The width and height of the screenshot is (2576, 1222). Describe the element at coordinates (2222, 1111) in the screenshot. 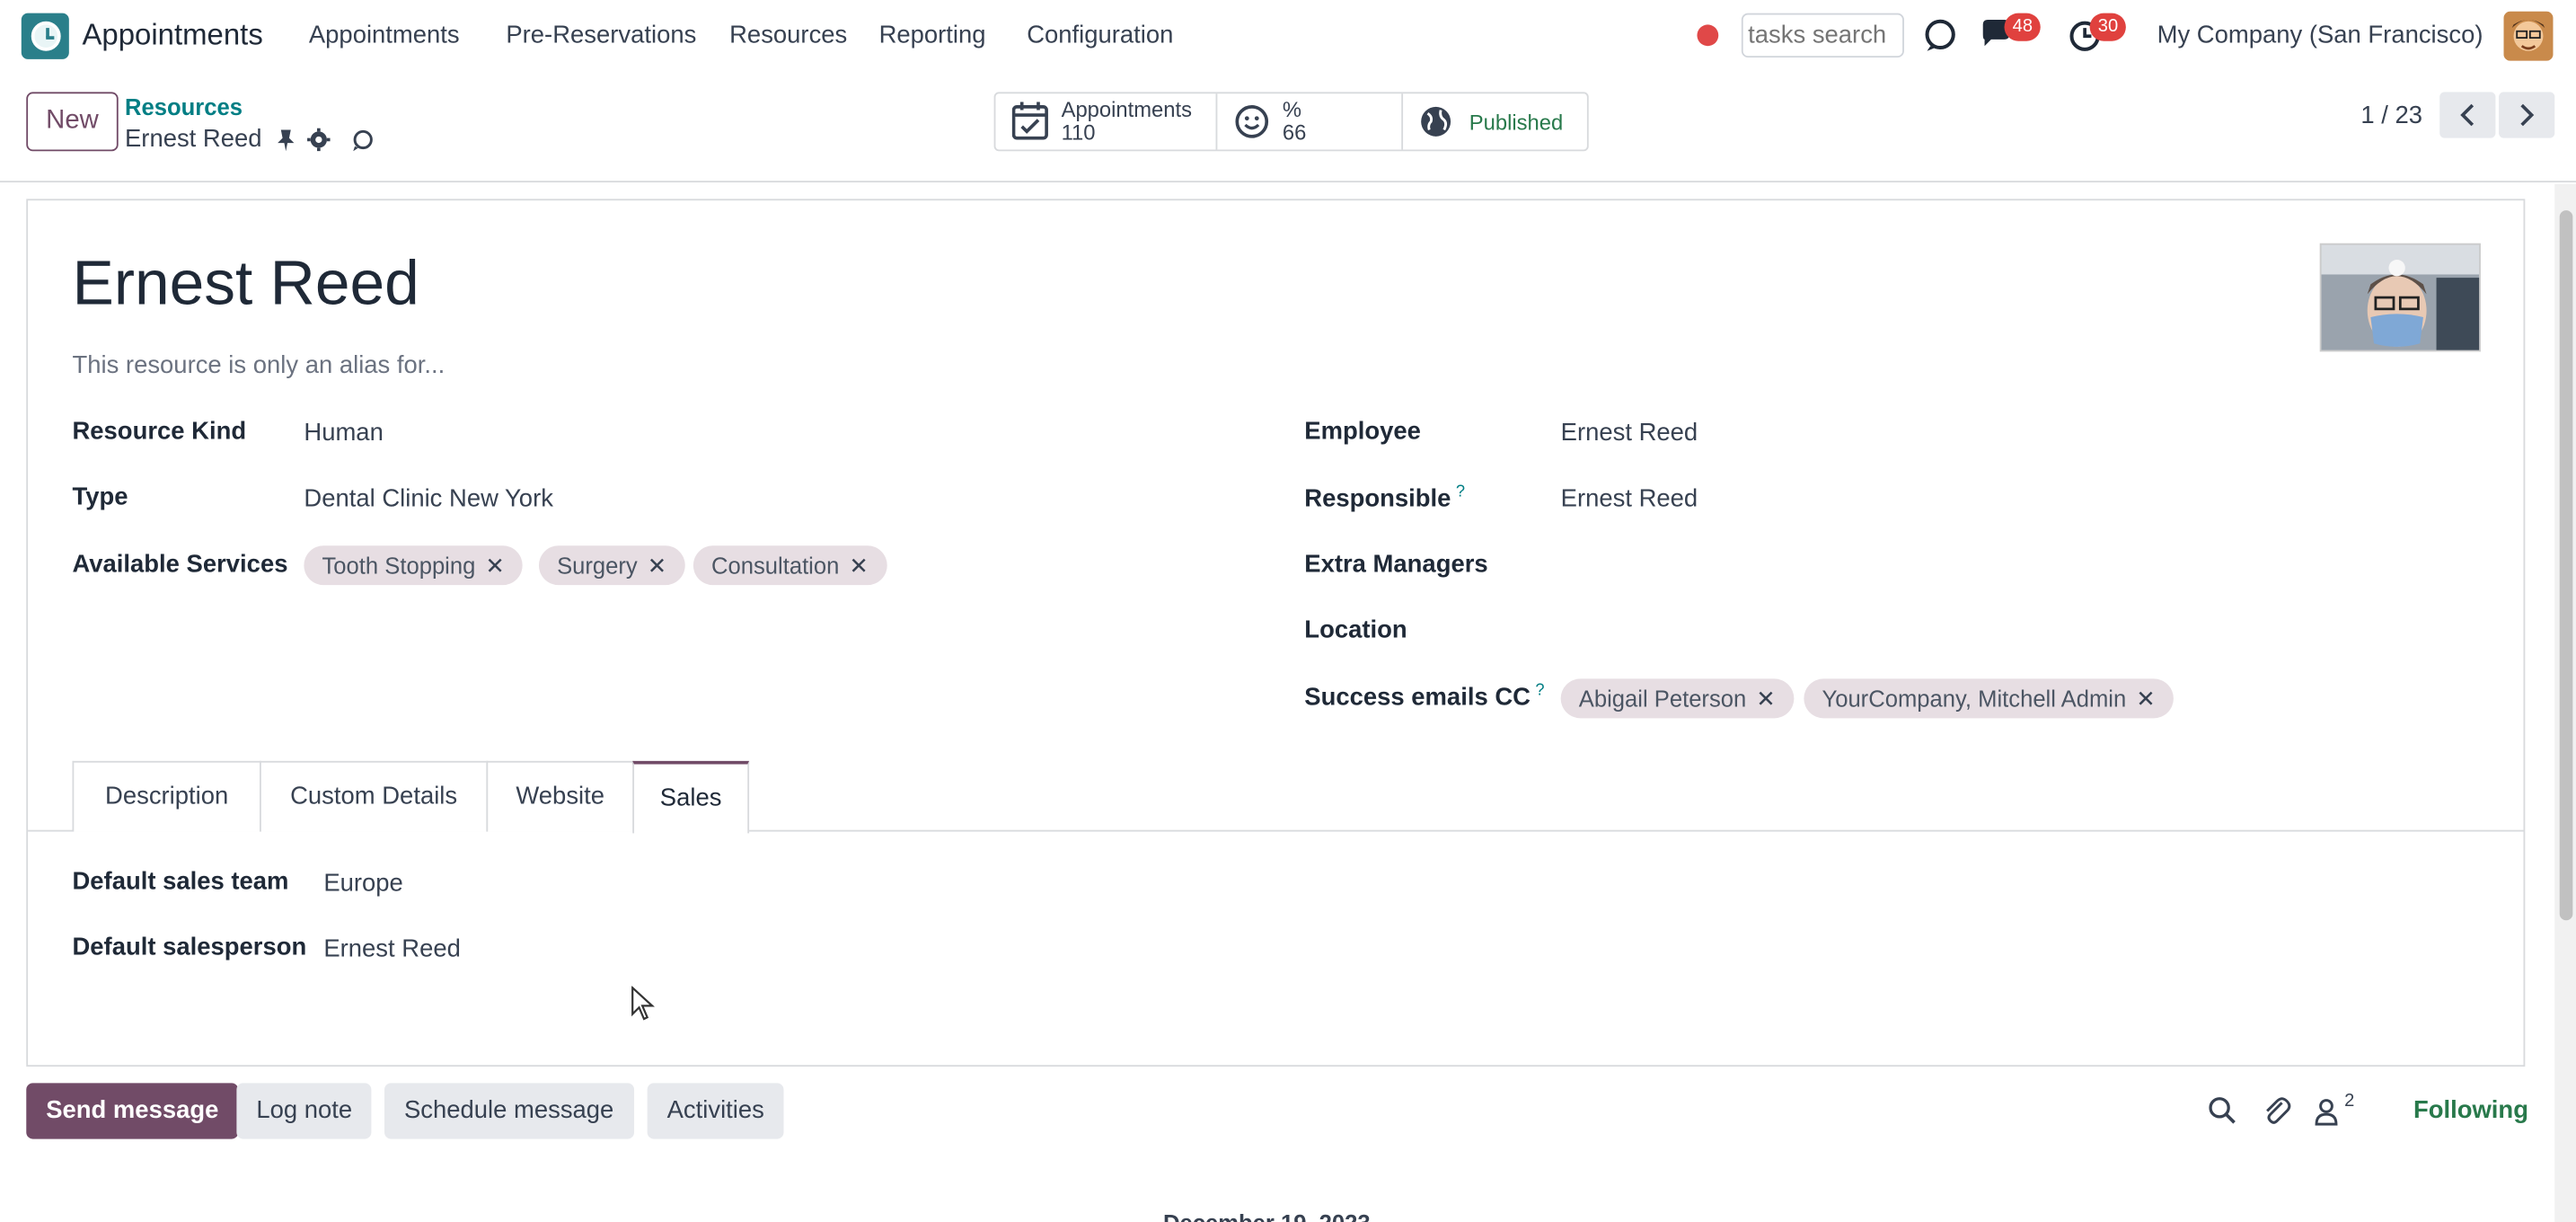

I see `search-icon` at that location.